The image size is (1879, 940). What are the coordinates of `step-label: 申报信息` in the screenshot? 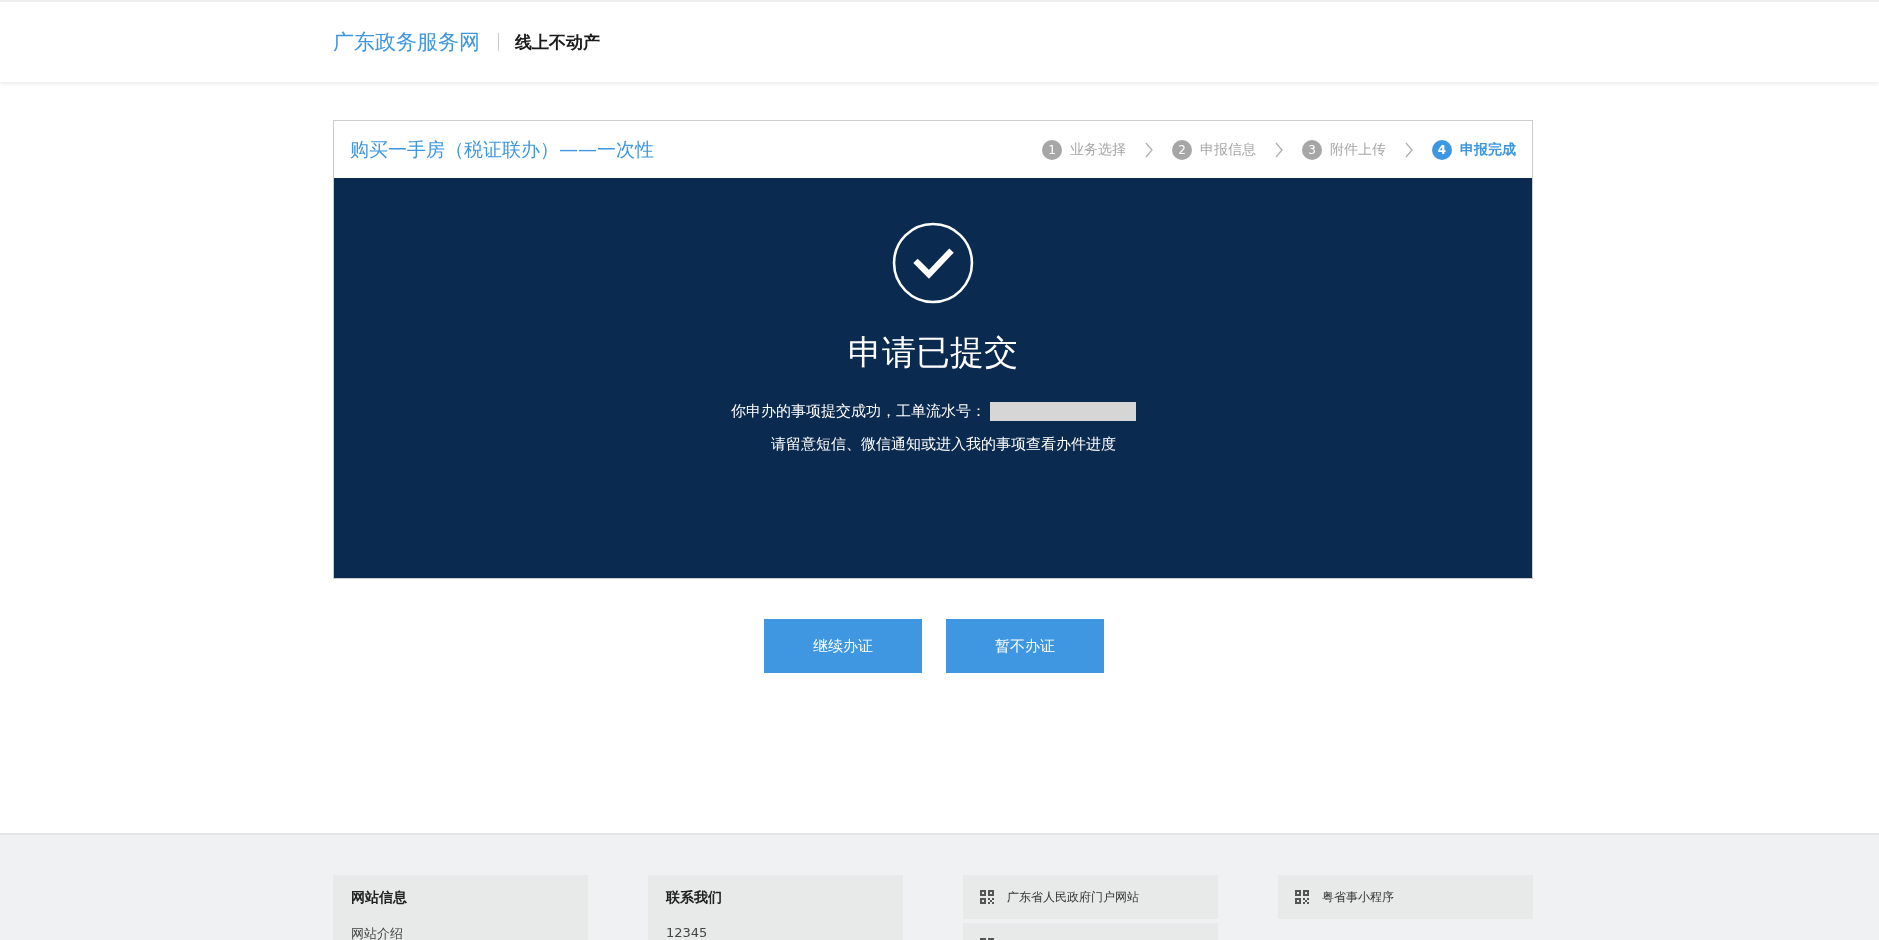 It's located at (1228, 149).